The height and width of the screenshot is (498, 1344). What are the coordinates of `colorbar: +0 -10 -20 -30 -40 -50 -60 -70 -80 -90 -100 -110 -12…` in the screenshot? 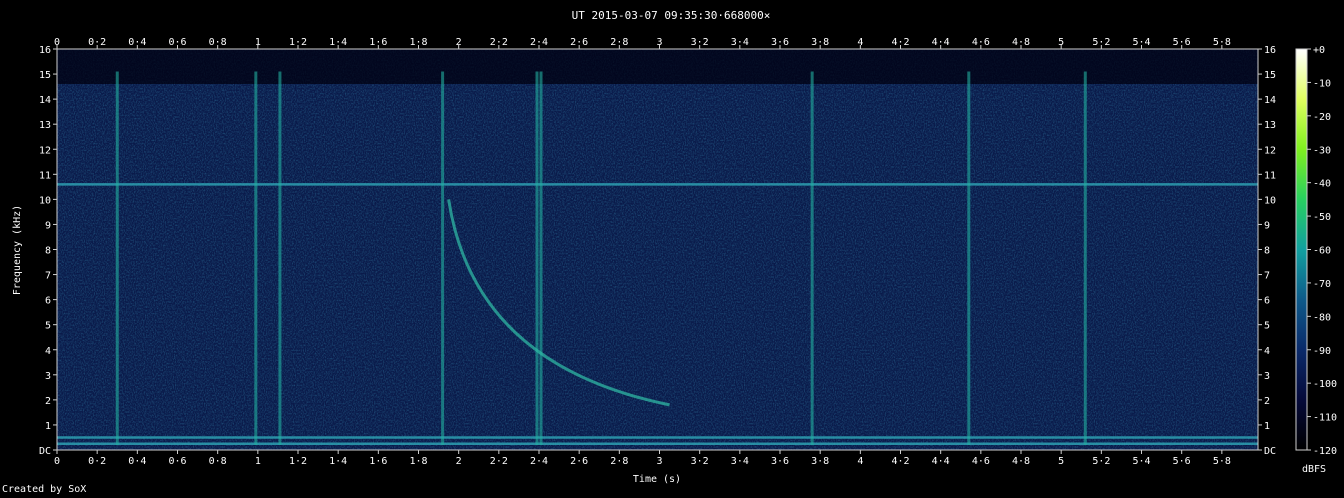 It's located at (1316, 260).